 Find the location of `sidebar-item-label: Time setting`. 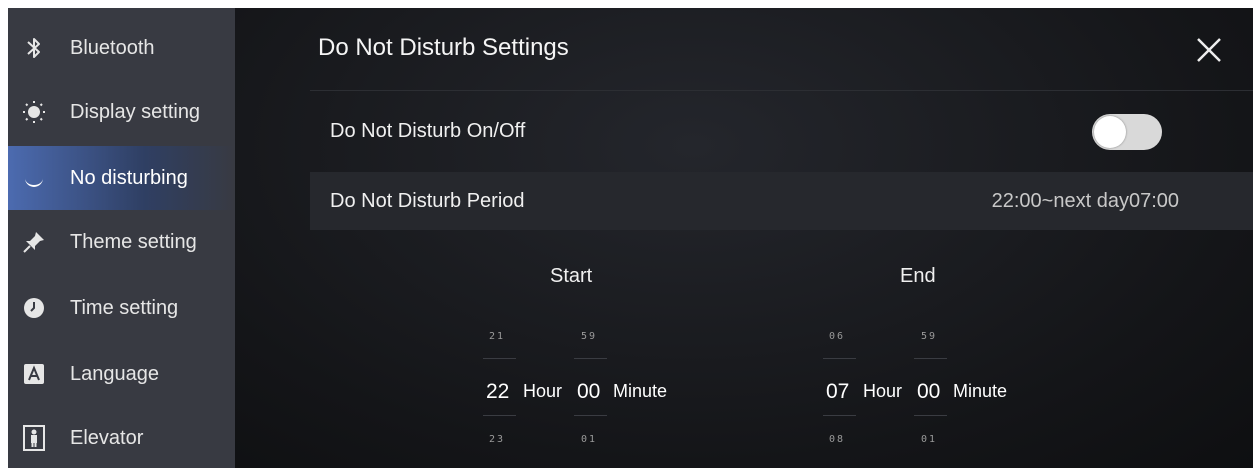

sidebar-item-label: Time setting is located at coordinates (124, 307).